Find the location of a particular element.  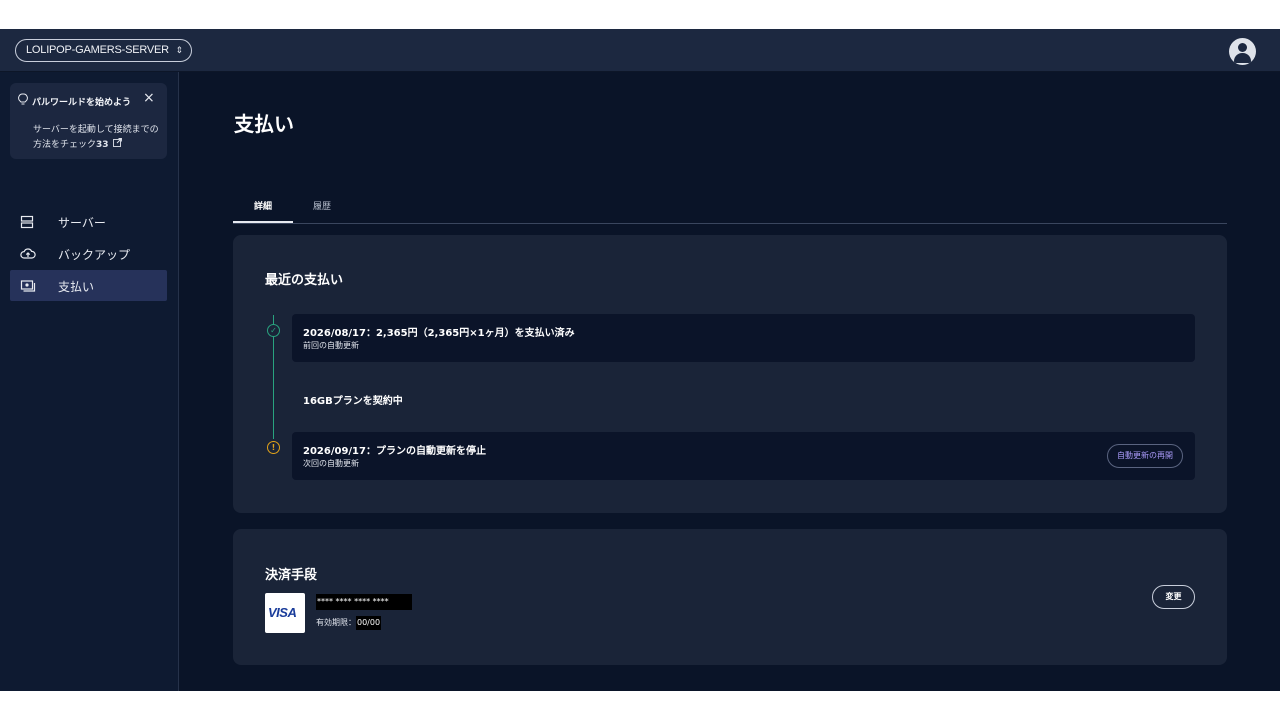

visa-logo-text: VISA is located at coordinates (282, 612).